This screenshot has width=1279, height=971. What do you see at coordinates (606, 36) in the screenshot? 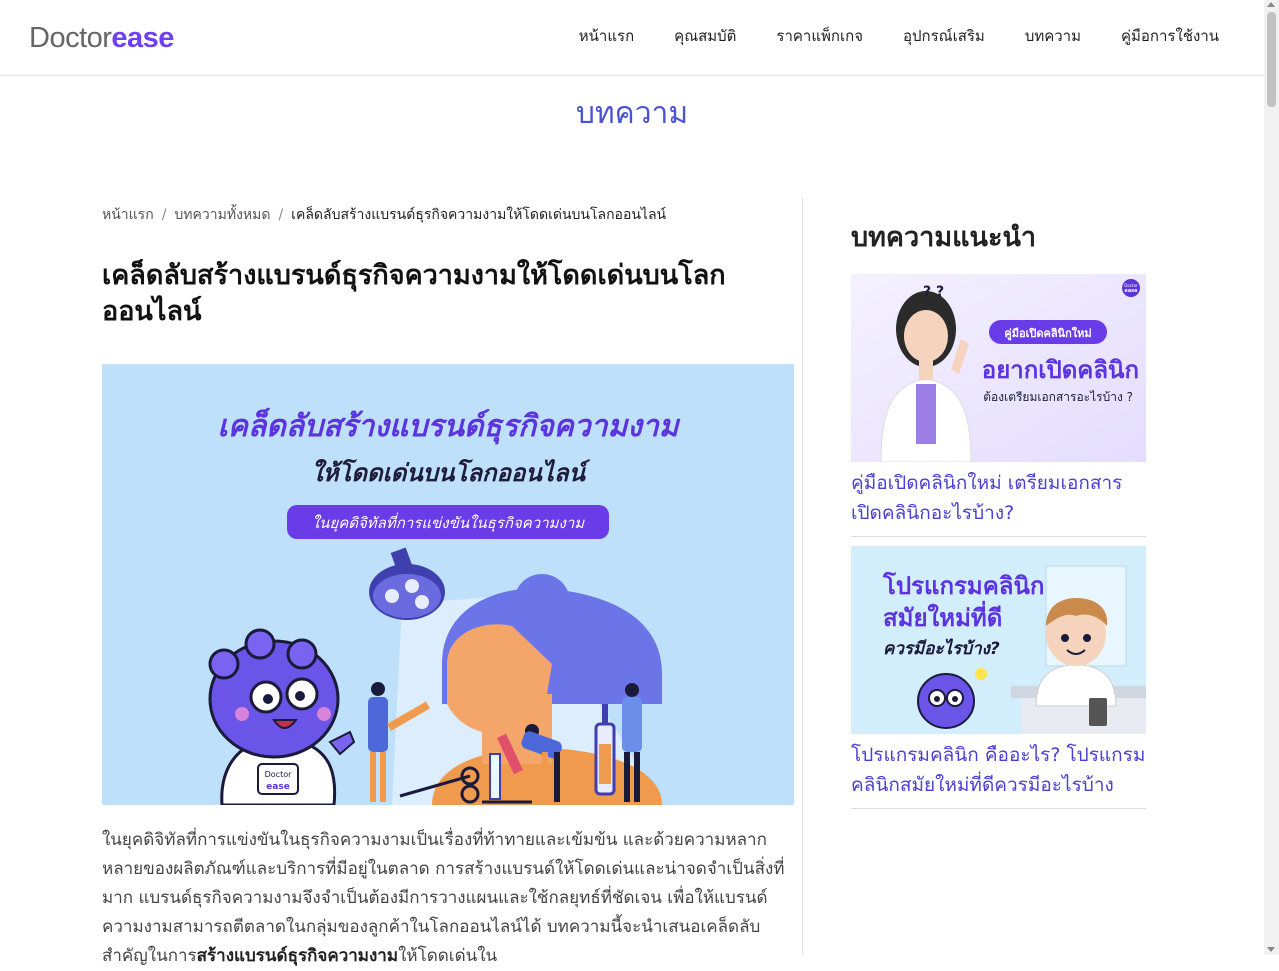
I see `nav-home: หน้าแรก` at bounding box center [606, 36].